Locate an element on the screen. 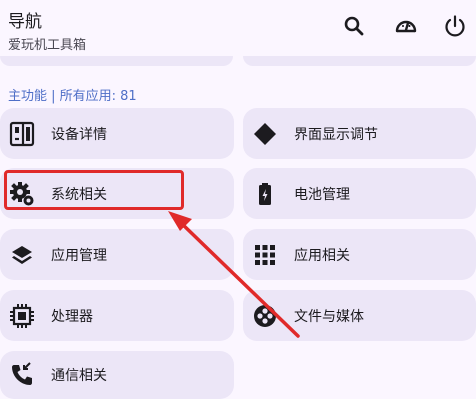  section-header: 主功能 | 所有应用: 81 is located at coordinates (72, 96).